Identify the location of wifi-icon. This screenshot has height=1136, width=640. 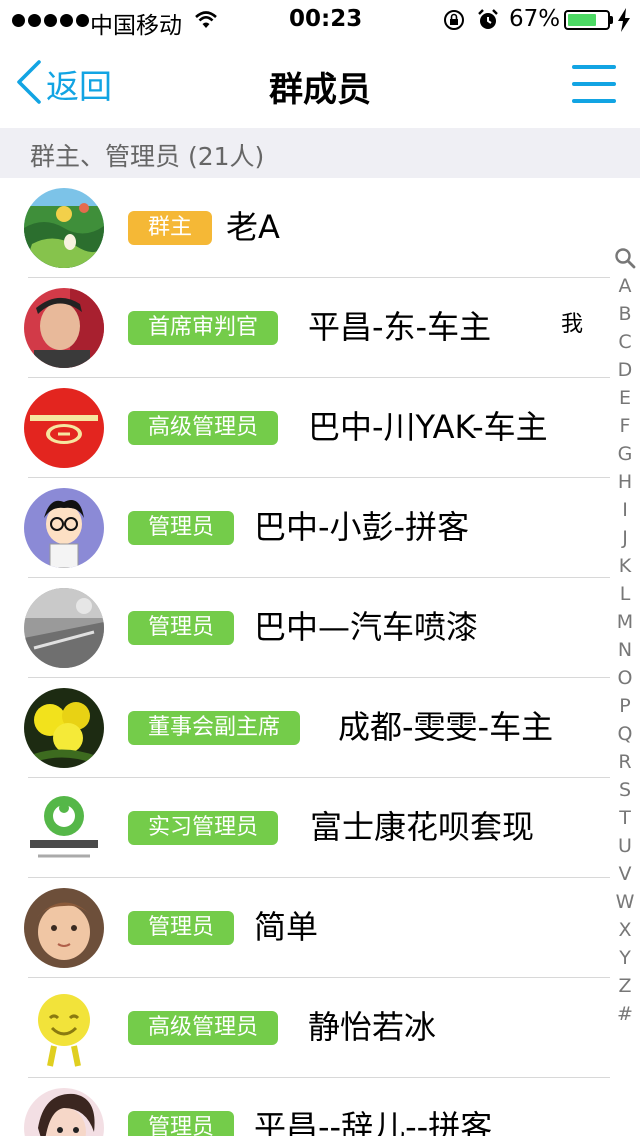
(206, 22).